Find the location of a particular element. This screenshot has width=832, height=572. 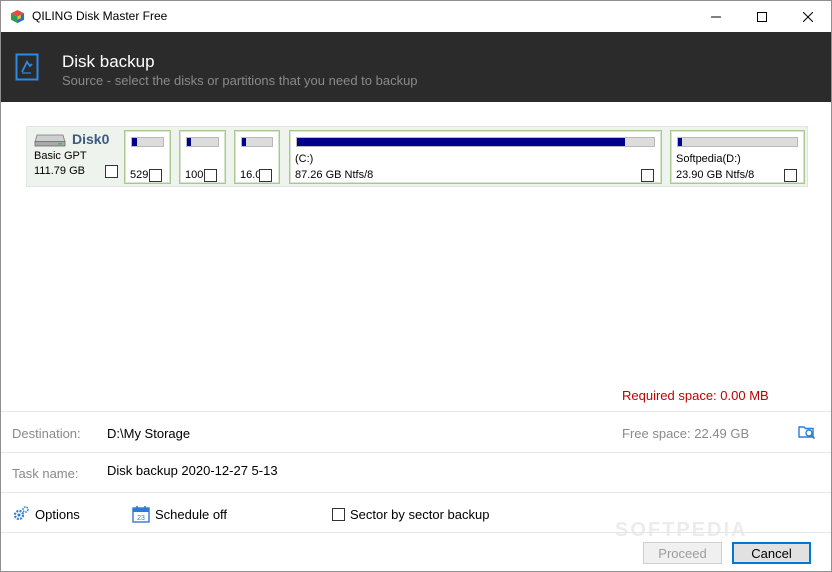

partition-d: Softpedia(D:) 23.90 GB Ntfs/8 is located at coordinates (737, 157).